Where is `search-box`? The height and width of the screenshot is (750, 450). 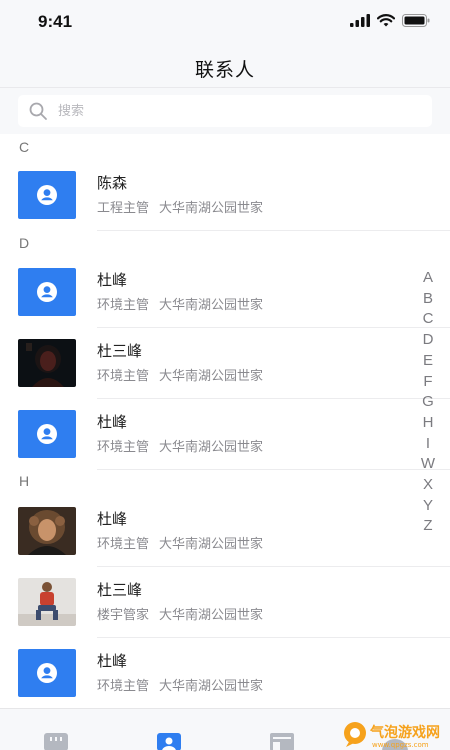 search-box is located at coordinates (225, 111).